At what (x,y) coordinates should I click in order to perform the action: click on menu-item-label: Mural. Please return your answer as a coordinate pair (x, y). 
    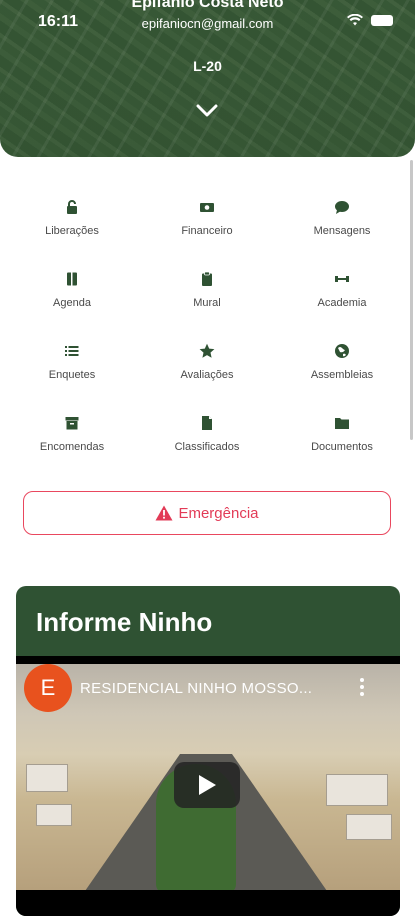
    Looking at the image, I should click on (207, 303).